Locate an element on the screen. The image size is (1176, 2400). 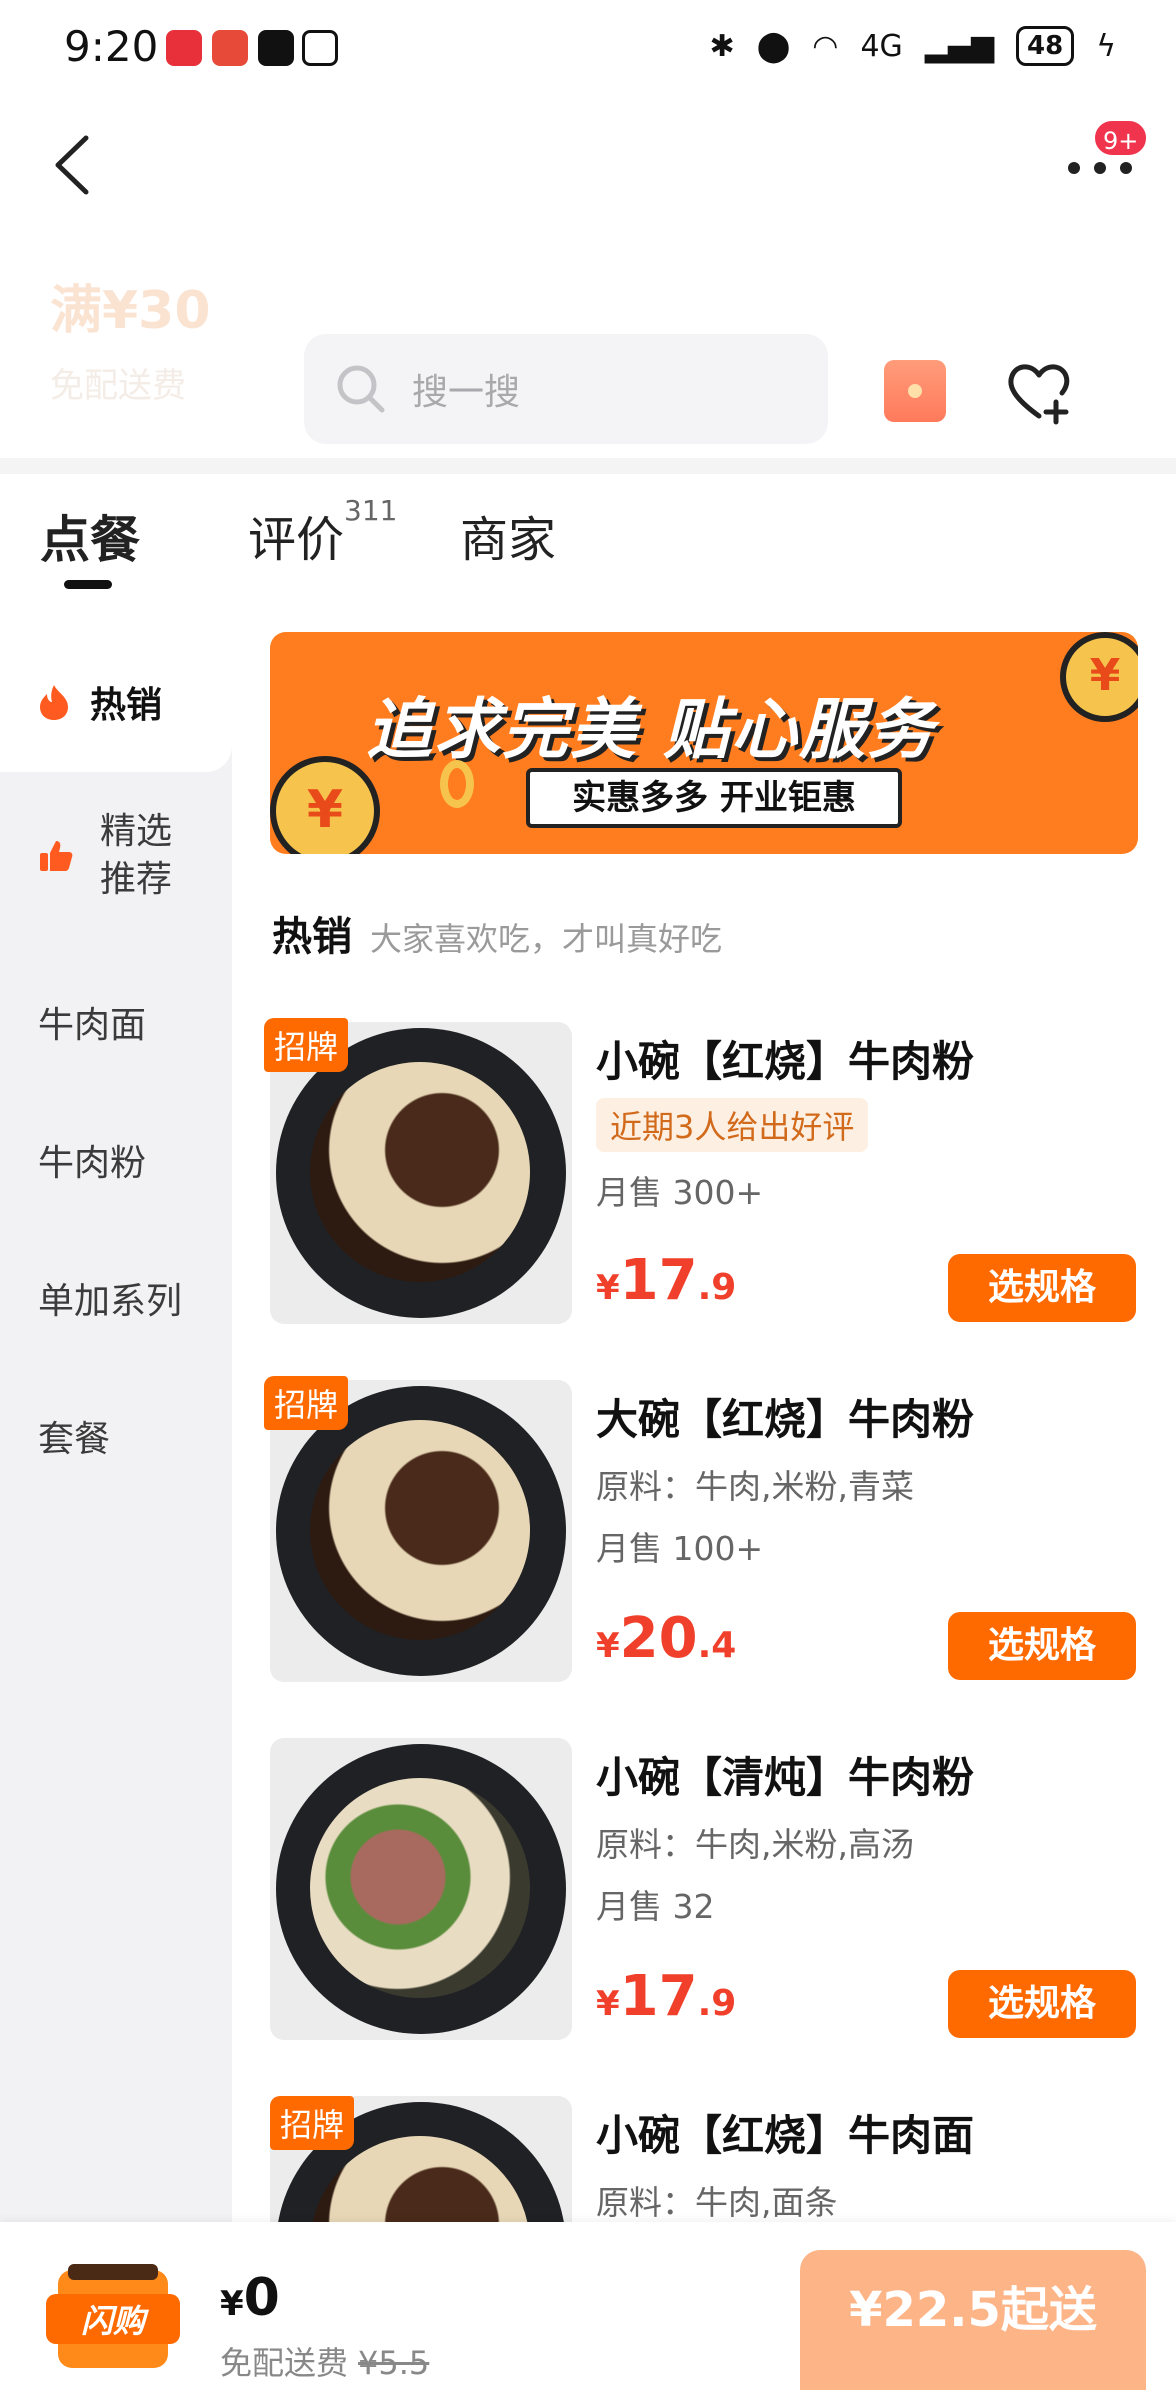
tab-reviews: 评价311 is located at coordinates (322, 532).